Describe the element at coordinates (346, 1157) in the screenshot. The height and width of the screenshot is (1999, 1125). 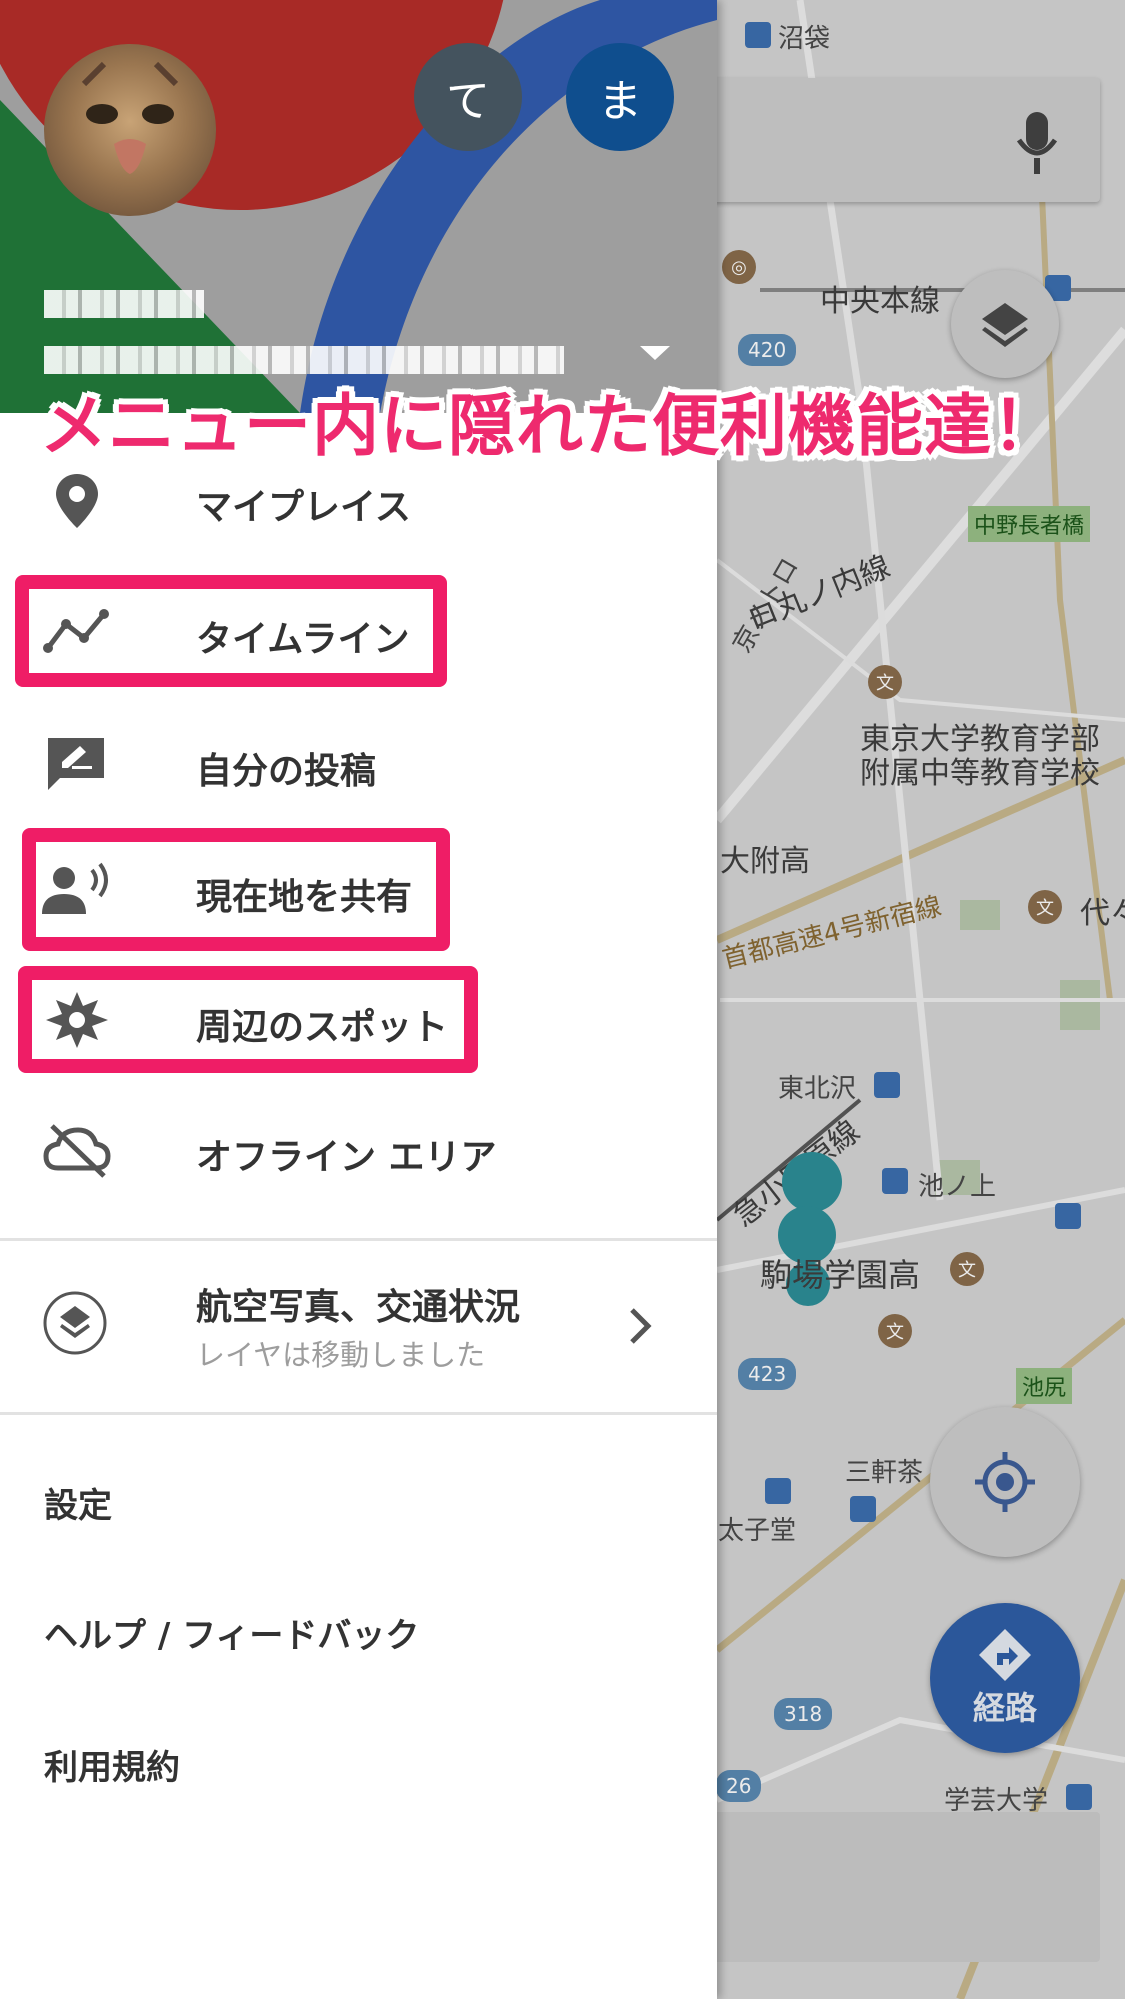
I see `menu-label: オフライン エリア` at that location.